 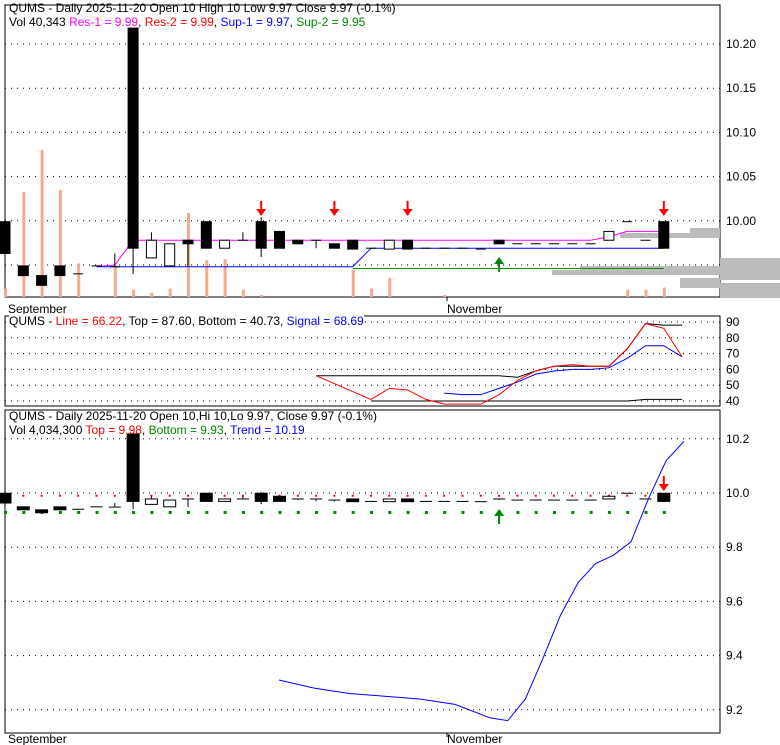 What do you see at coordinates (741, 221) in the screenshot?
I see `price-tick-label: 10.00` at bounding box center [741, 221].